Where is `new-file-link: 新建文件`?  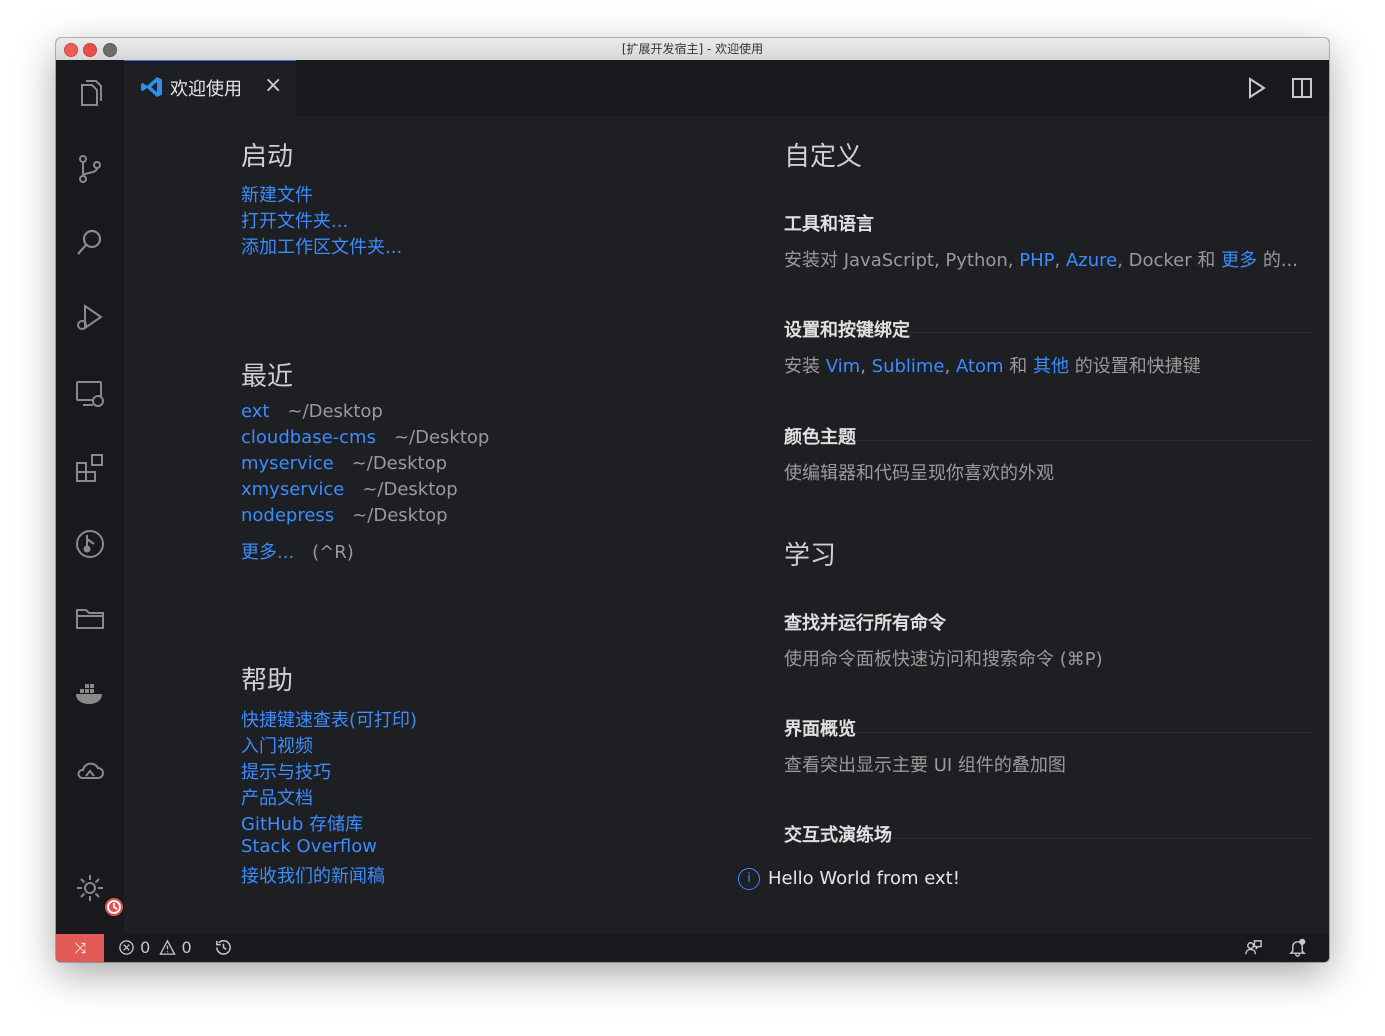
new-file-link: 新建文件 is located at coordinates (277, 194).